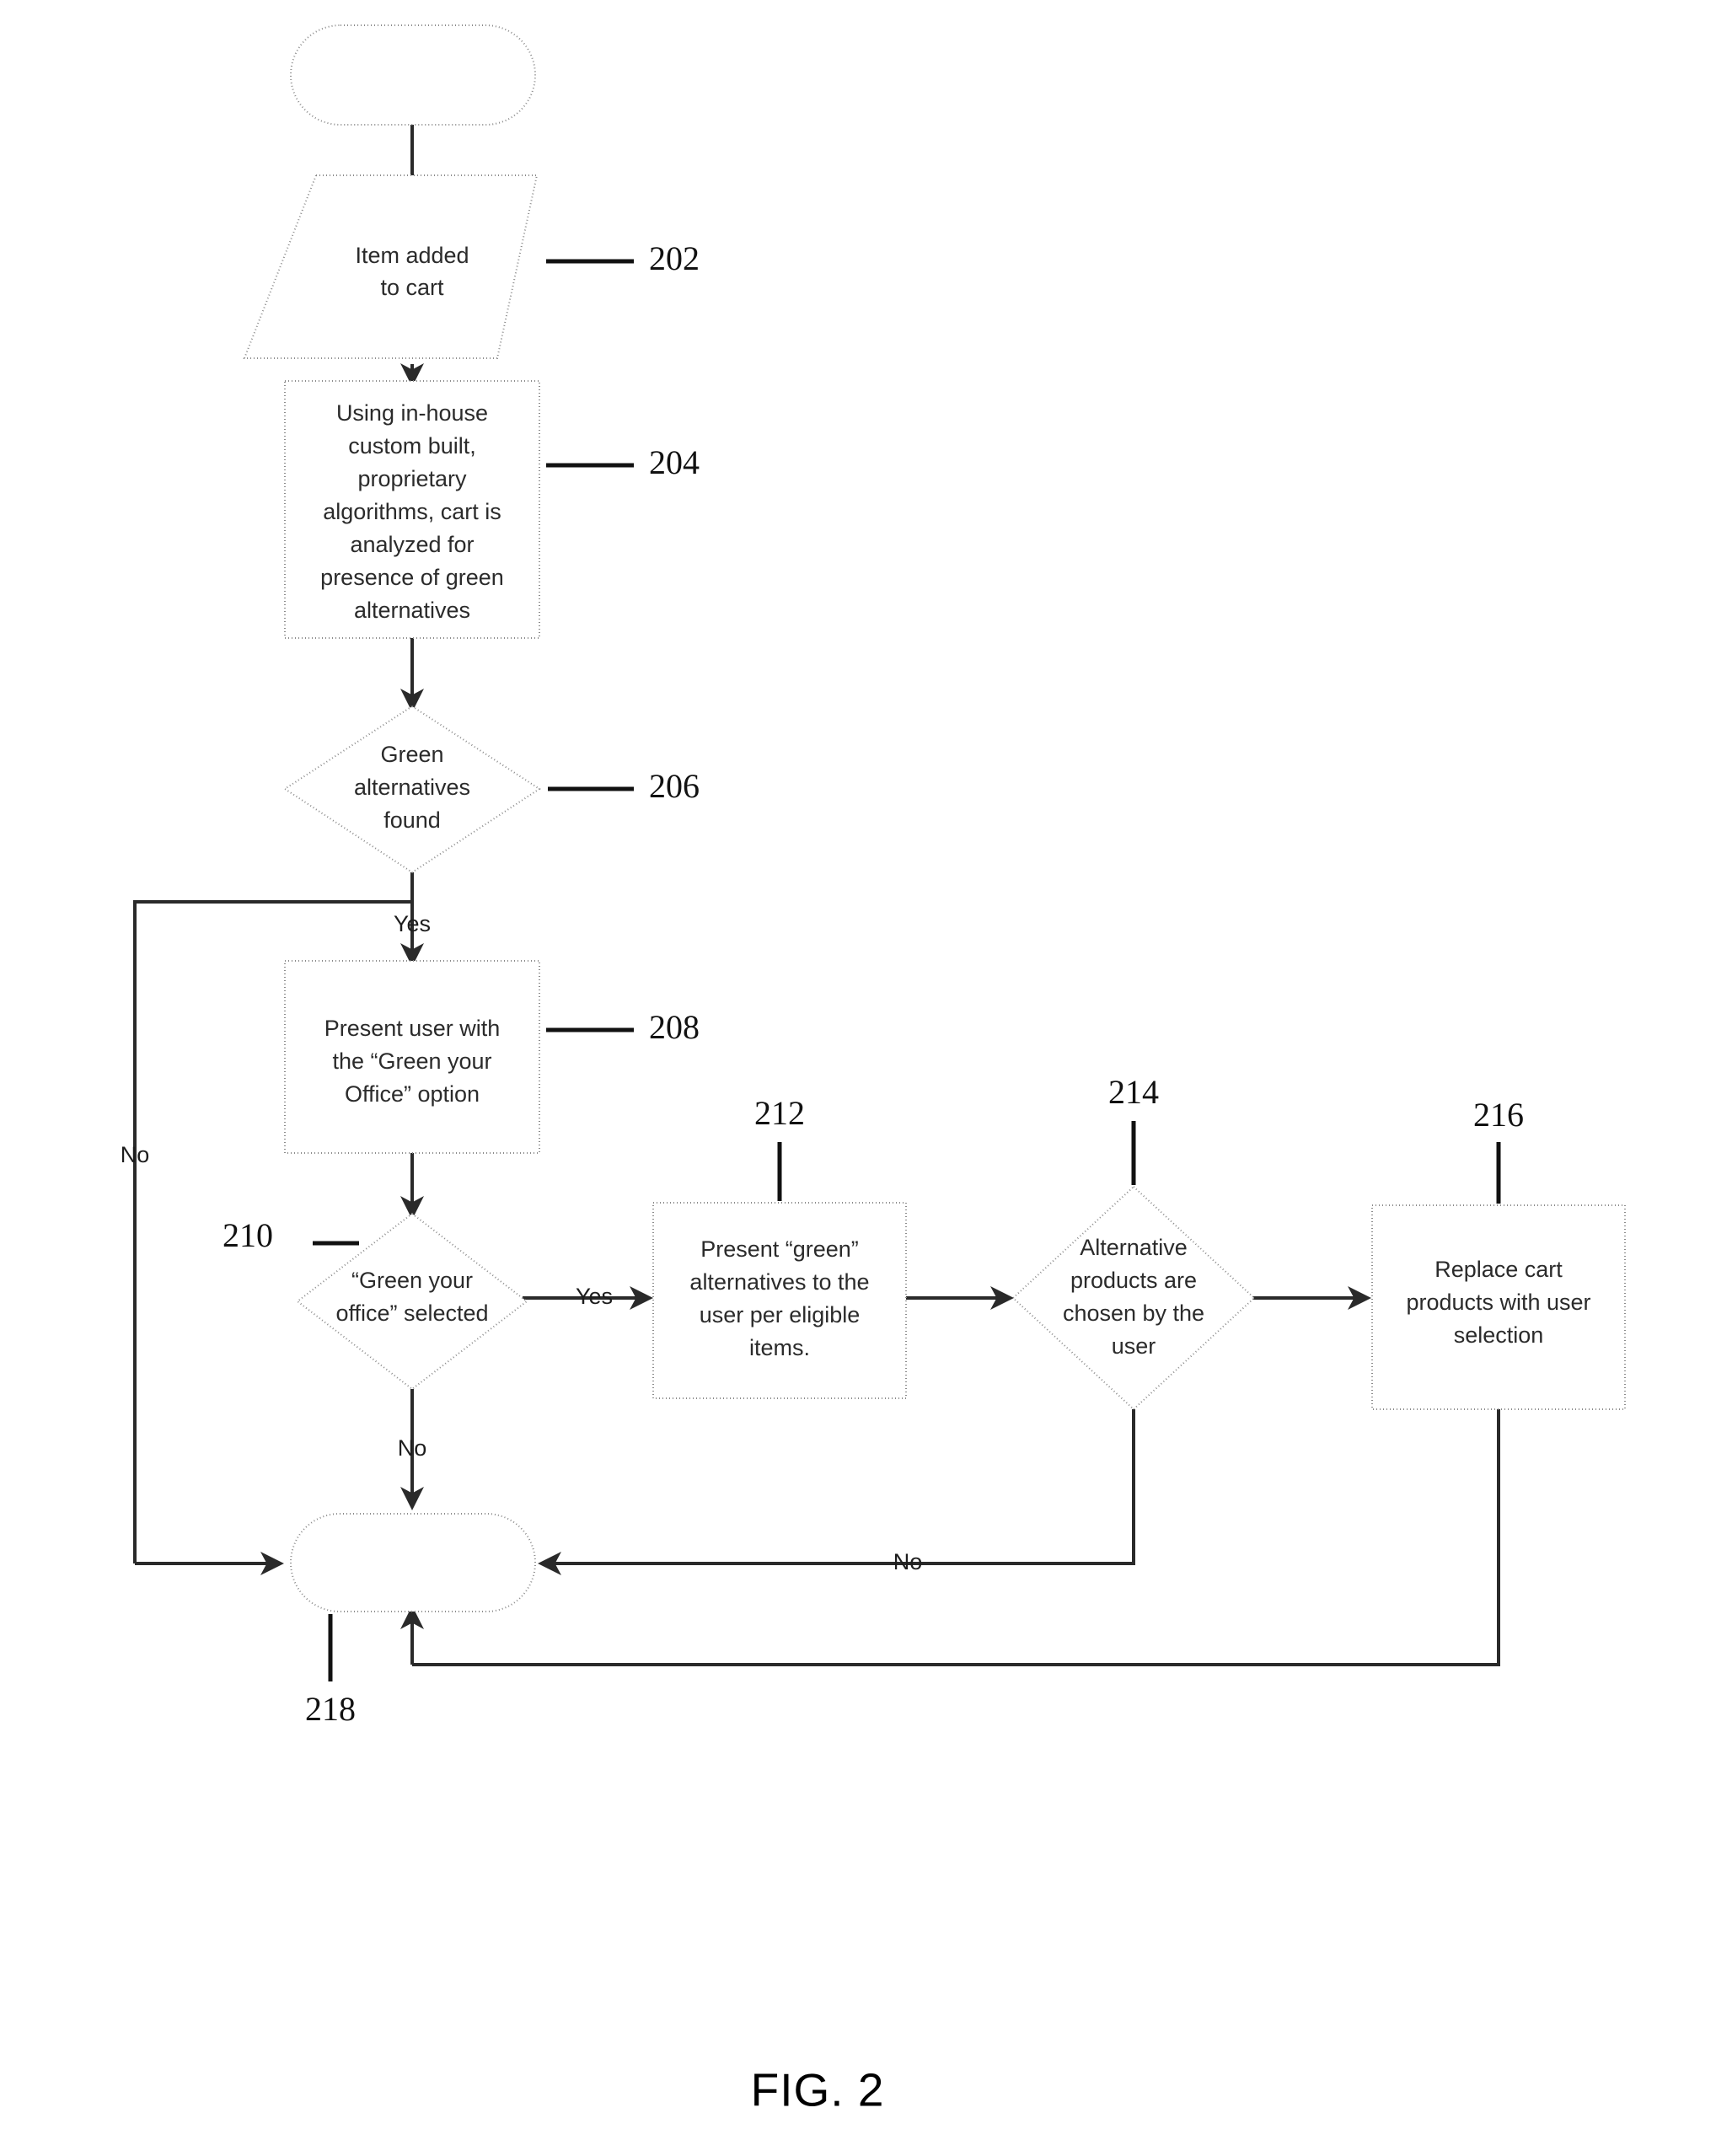  Describe the element at coordinates (674, 1027) in the screenshot. I see `ref-208-number: 208` at that location.